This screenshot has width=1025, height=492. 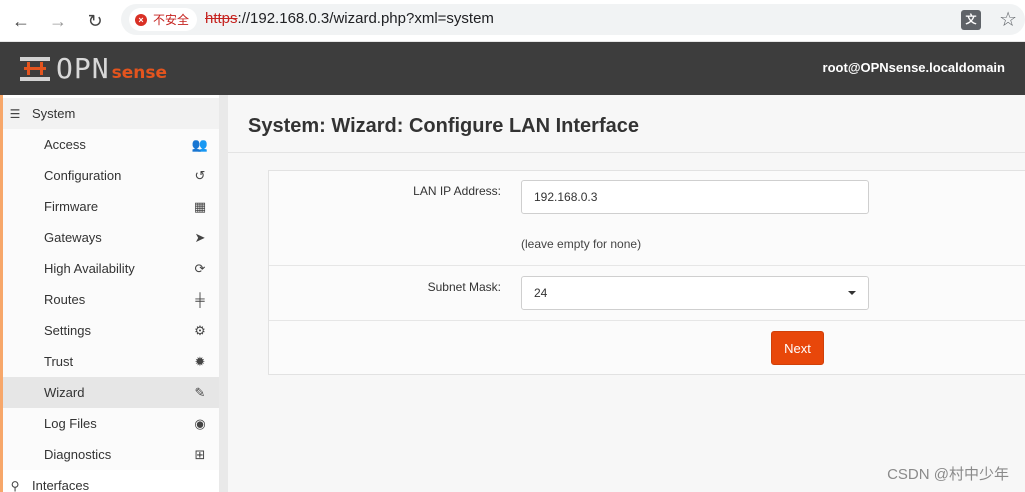 I want to click on form-row-subnet: Subnet Mask: 24, so click(x=647, y=293).